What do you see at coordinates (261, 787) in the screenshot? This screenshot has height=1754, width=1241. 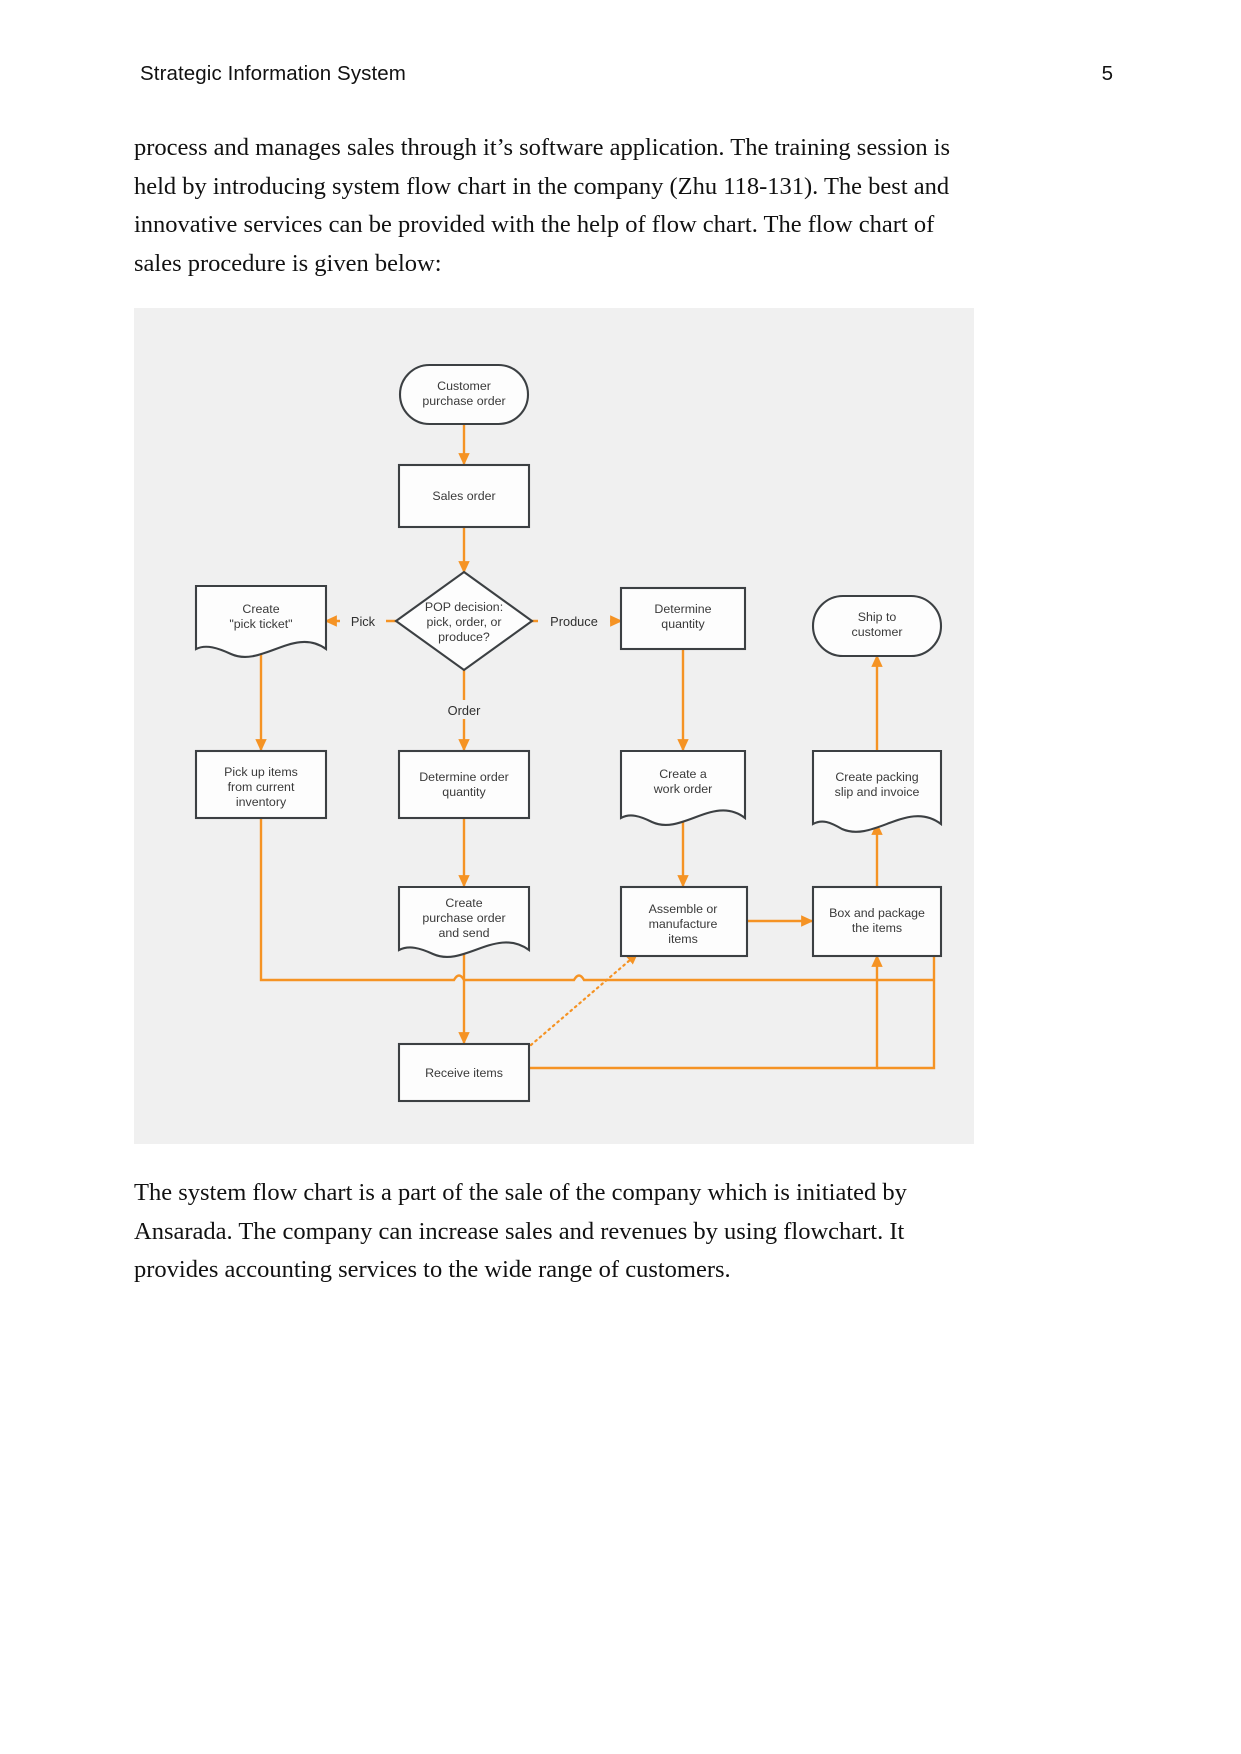 I see `node-label-line2: from current` at bounding box center [261, 787].